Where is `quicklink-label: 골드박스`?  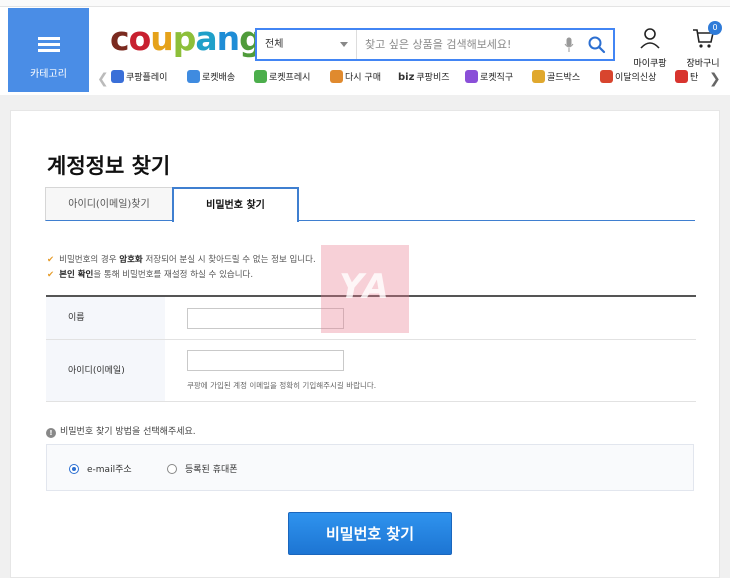 quicklink-label: 골드박스 is located at coordinates (564, 78).